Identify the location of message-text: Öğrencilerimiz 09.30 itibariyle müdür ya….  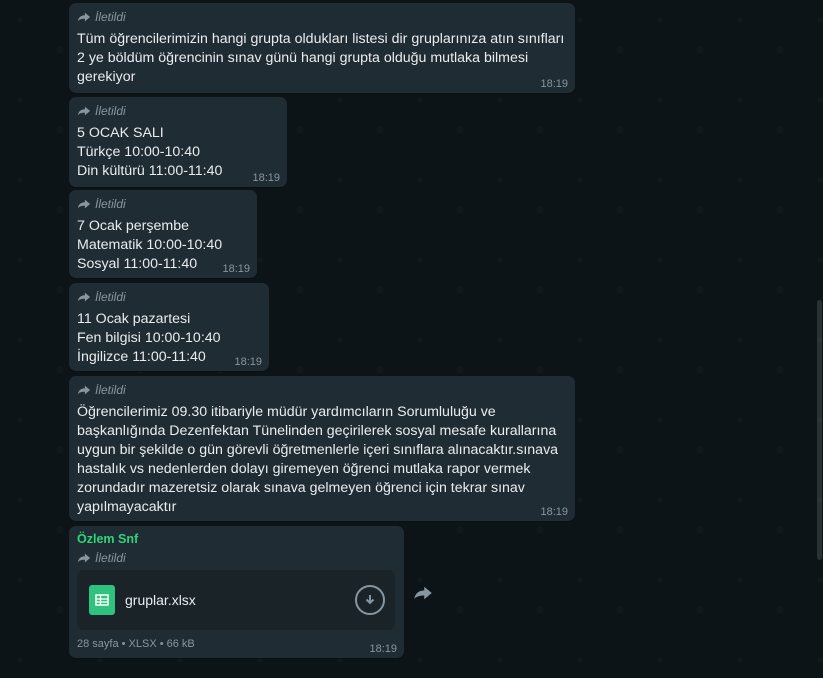
(318, 459).